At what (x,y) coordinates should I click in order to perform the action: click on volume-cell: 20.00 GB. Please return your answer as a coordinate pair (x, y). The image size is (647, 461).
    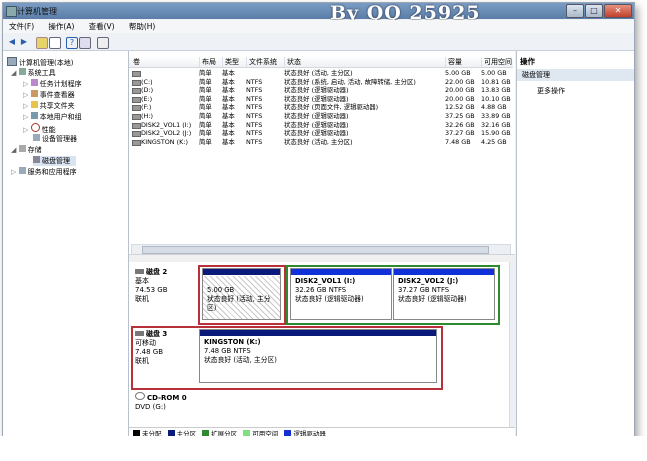
    Looking at the image, I should click on (460, 90).